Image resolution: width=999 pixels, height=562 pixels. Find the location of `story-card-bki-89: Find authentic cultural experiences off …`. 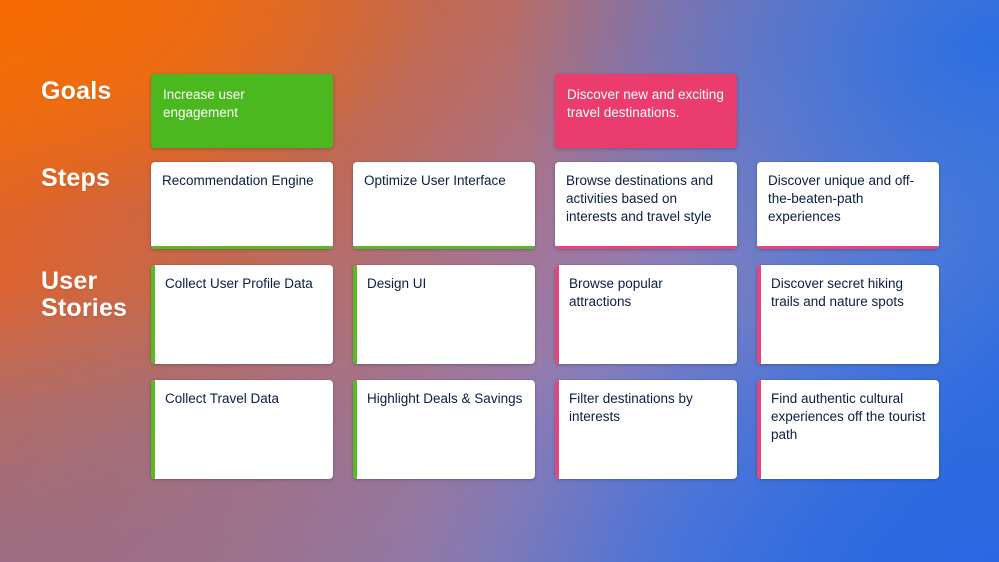

story-card-bki-89: Find authentic cultural experiences off … is located at coordinates (848, 429).